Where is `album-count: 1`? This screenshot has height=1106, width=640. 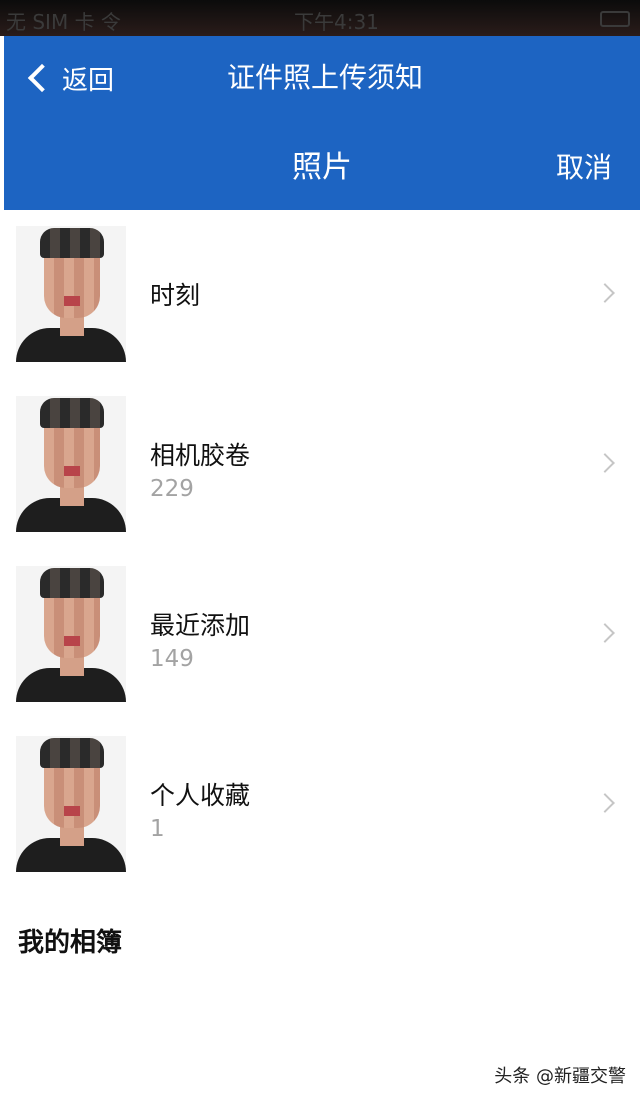
album-count: 1 is located at coordinates (157, 829).